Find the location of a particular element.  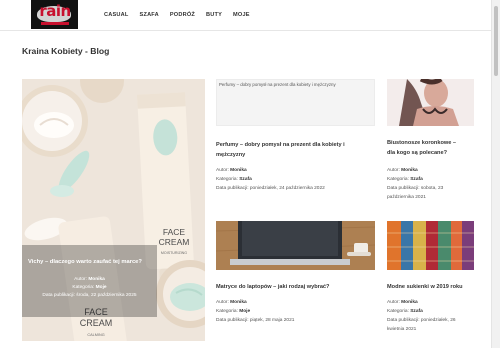

featured-post-author: Autor: Monika is located at coordinates (89, 279).